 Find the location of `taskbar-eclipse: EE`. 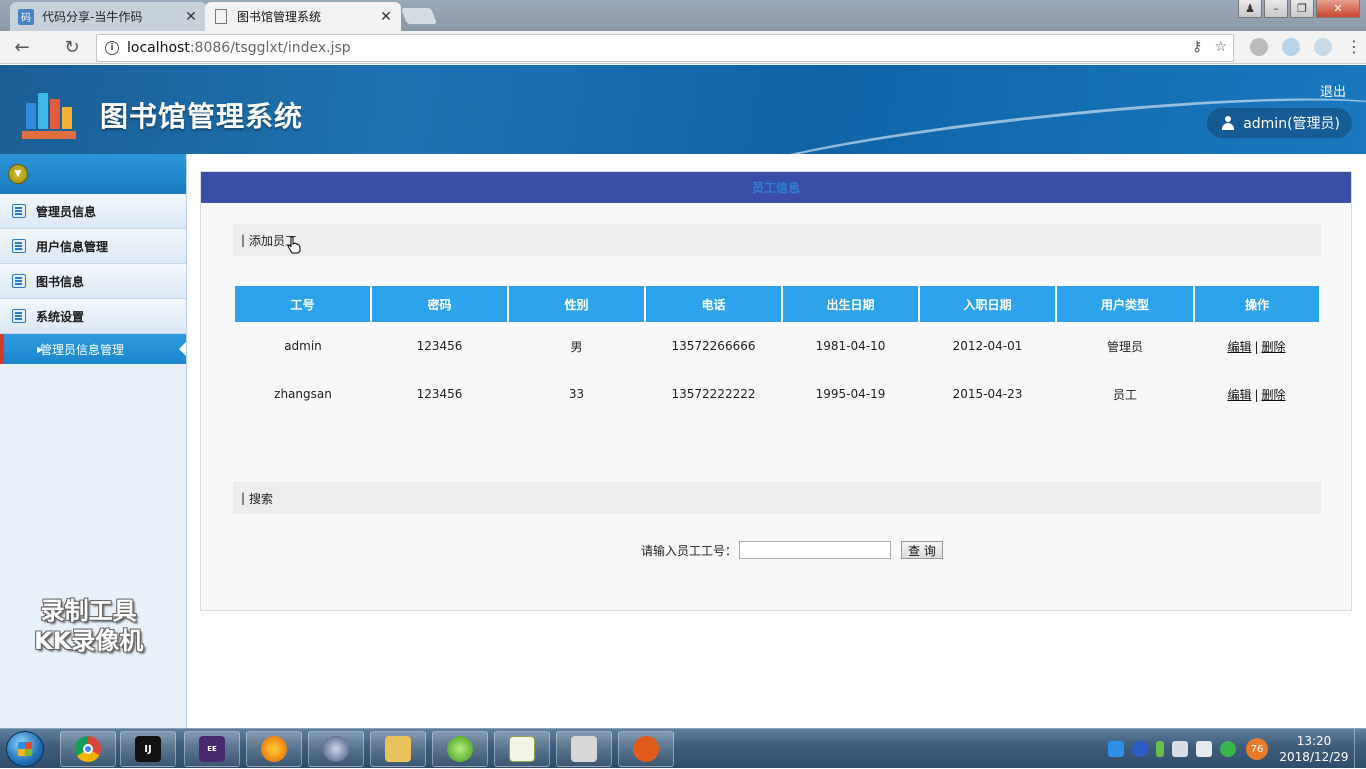

taskbar-eclipse: EE is located at coordinates (212, 749).